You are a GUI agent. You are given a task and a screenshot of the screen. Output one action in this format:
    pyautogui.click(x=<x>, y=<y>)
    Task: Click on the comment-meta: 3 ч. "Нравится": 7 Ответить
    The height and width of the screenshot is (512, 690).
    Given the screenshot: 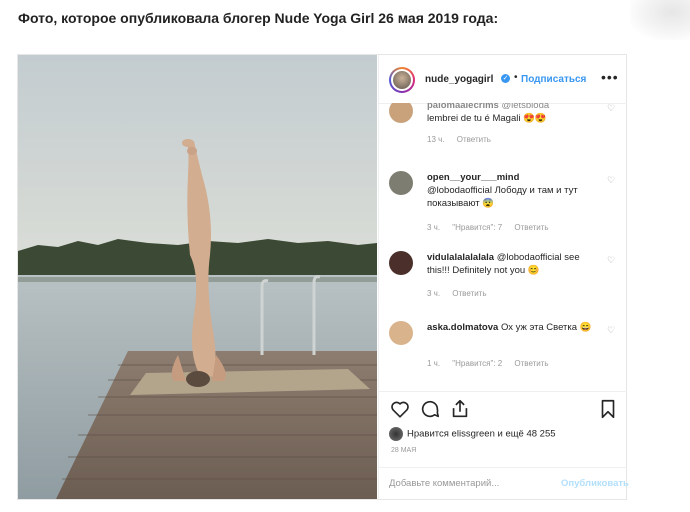 What is the action you would take?
    pyautogui.click(x=493, y=227)
    